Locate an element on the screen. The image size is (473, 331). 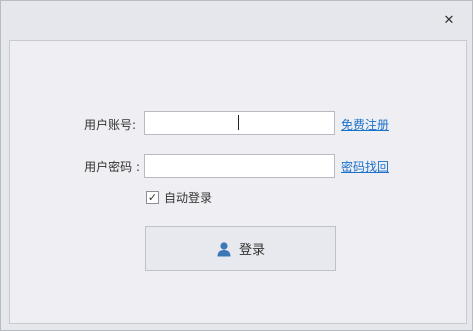
text-caret is located at coordinates (238, 122).